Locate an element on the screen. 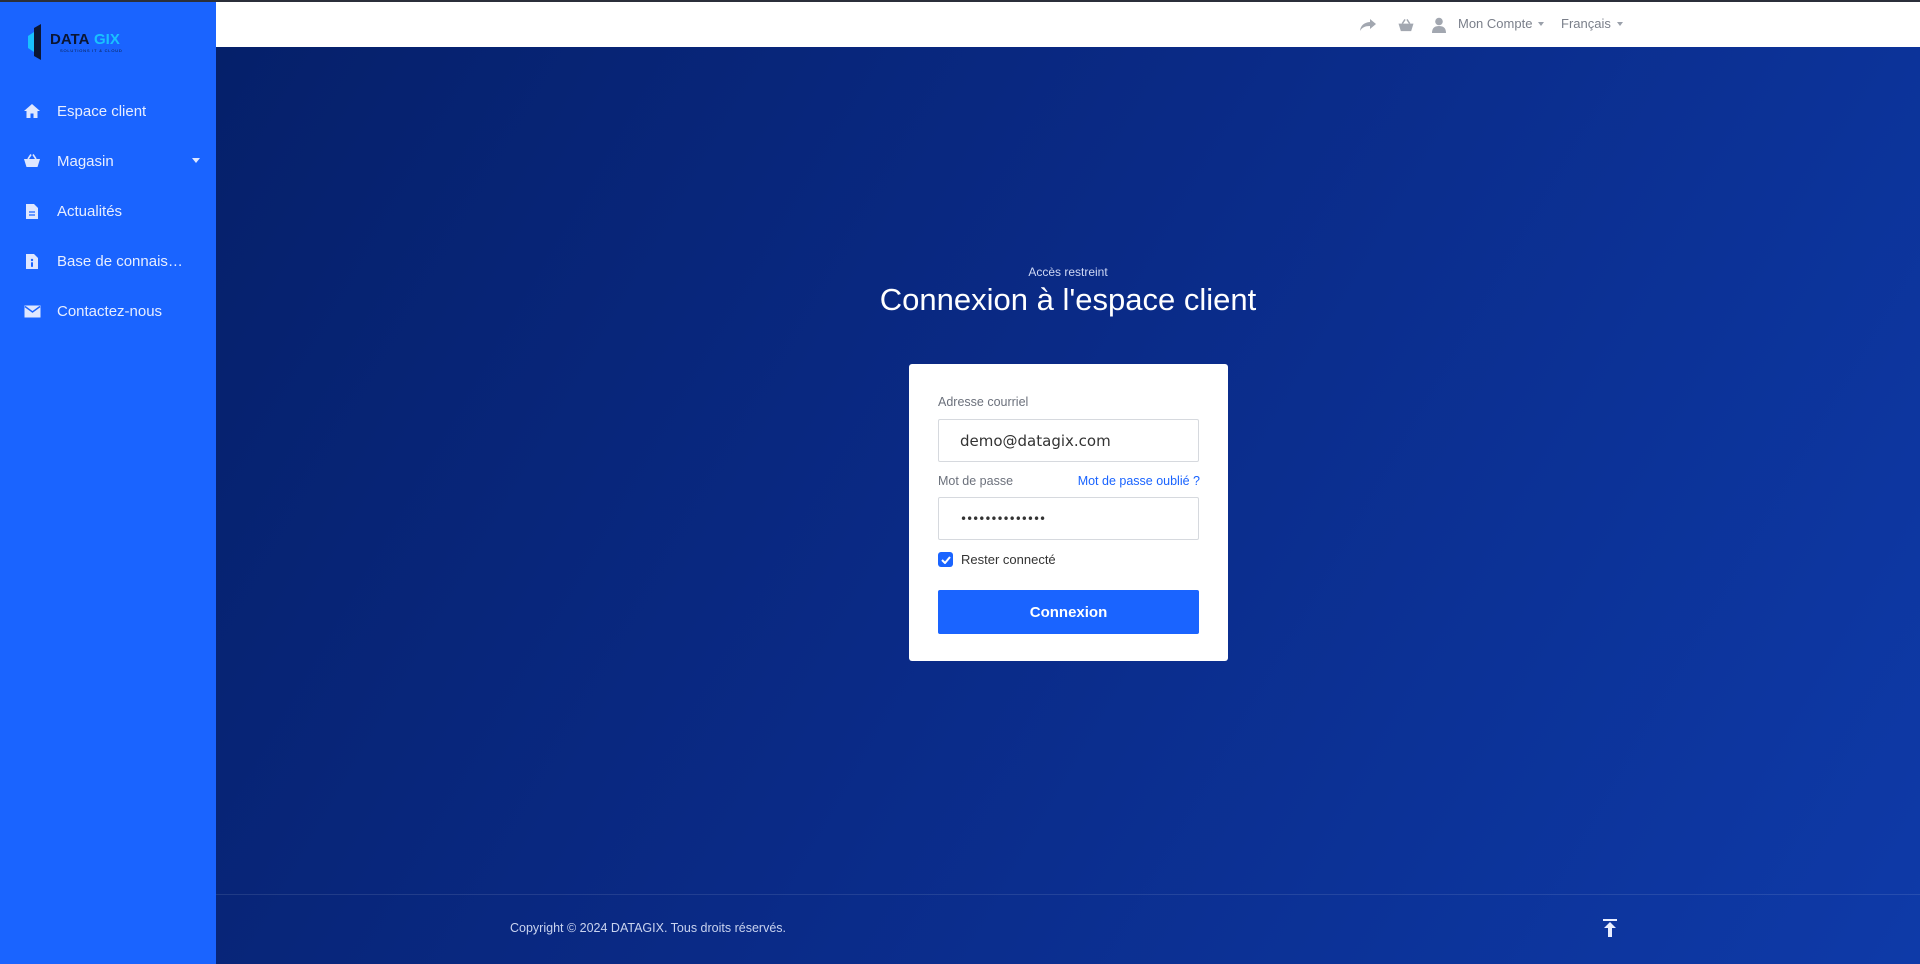 The image size is (1920, 964). language-label: Français is located at coordinates (1586, 23).